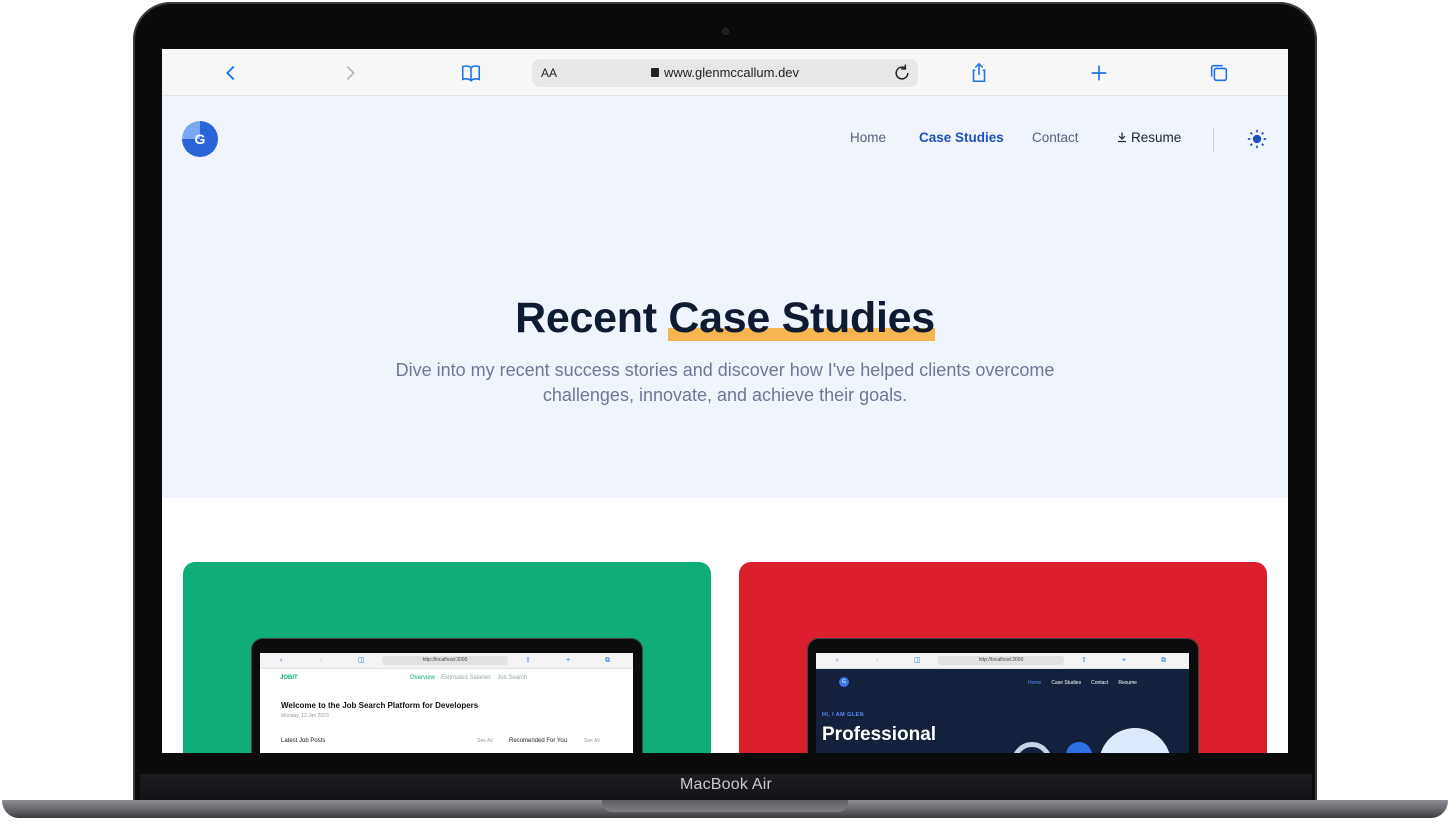 The height and width of the screenshot is (833, 1450). Describe the element at coordinates (538, 741) in the screenshot. I see `preview-section-right: Recomended For You` at that location.